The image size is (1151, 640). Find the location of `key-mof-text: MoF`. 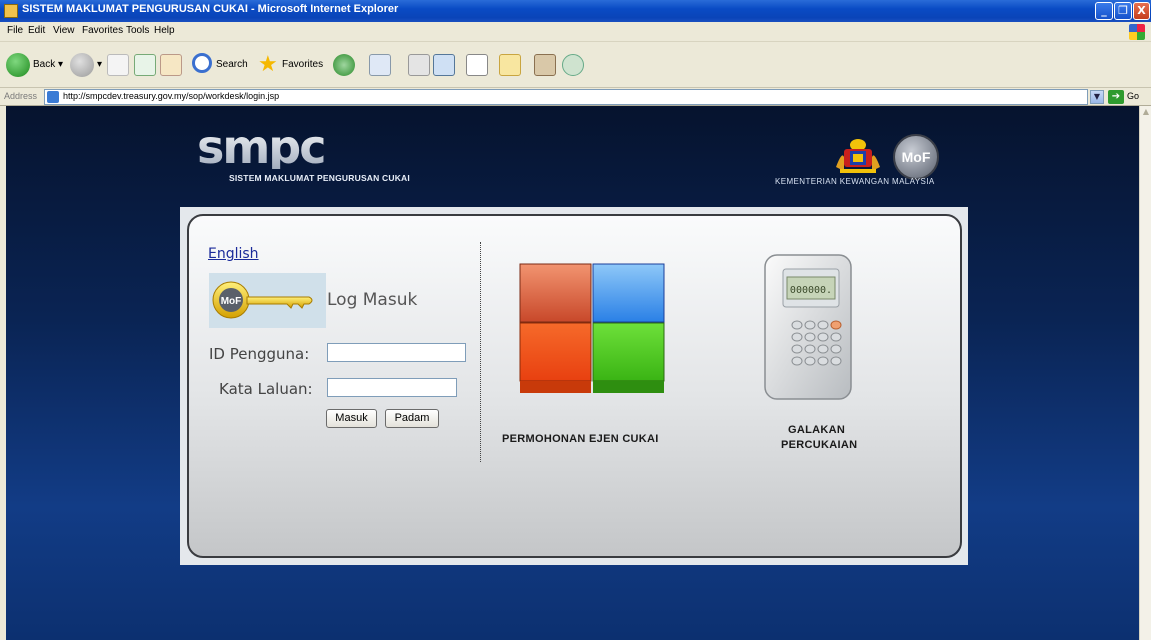

key-mof-text: MoF is located at coordinates (231, 301).